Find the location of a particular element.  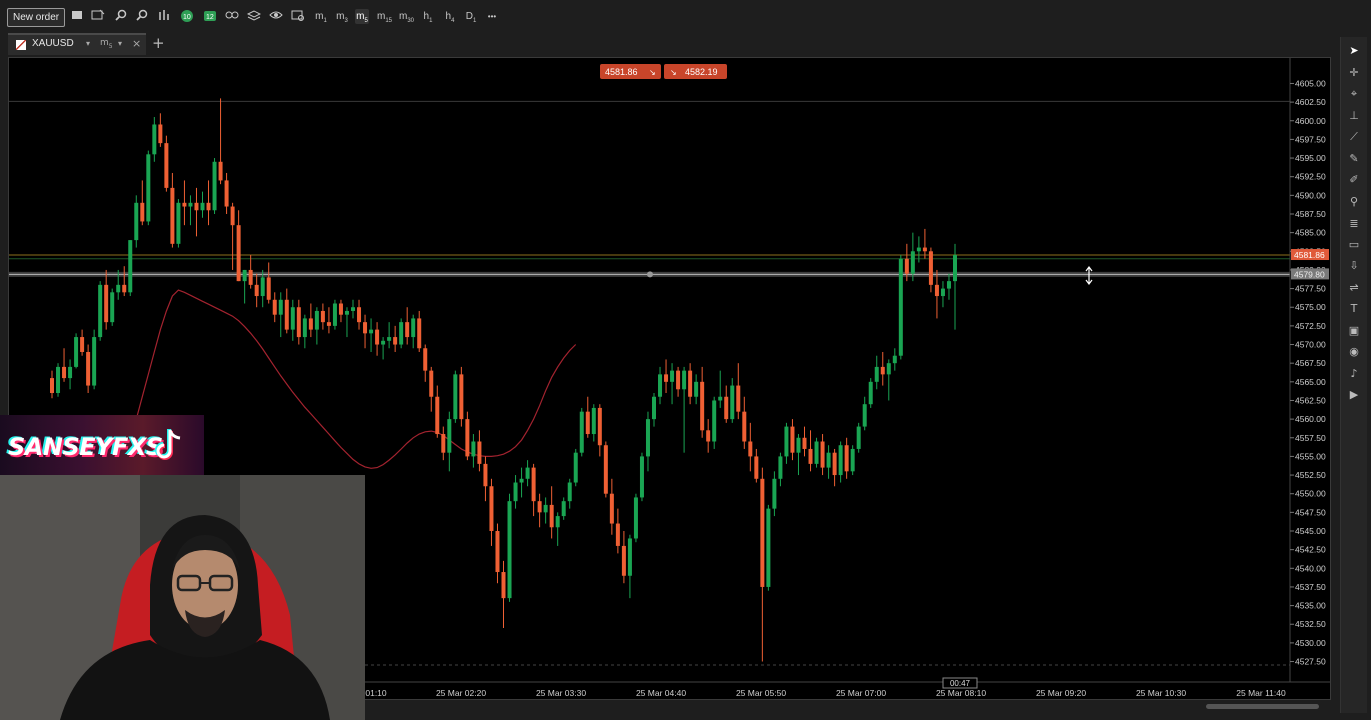

new-order-button: New order is located at coordinates (36, 17).